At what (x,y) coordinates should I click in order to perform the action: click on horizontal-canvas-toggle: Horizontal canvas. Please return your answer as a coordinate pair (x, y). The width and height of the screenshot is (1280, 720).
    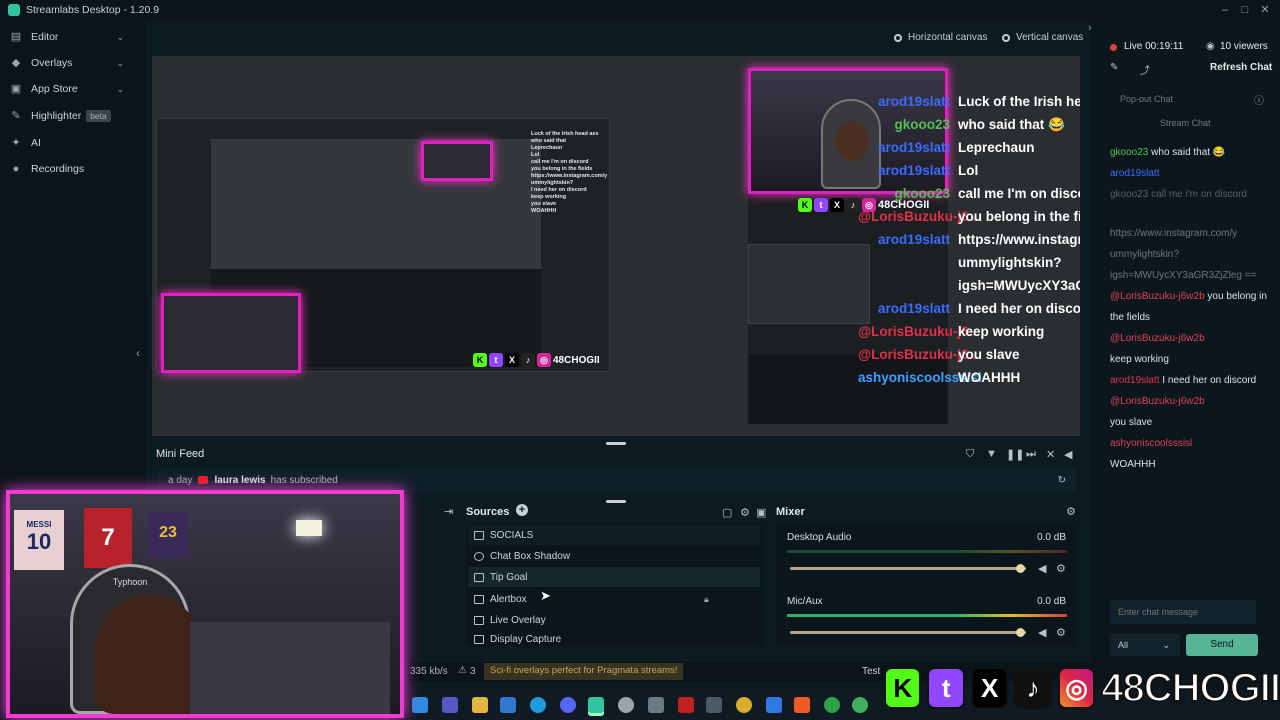
    Looking at the image, I should click on (940, 37).